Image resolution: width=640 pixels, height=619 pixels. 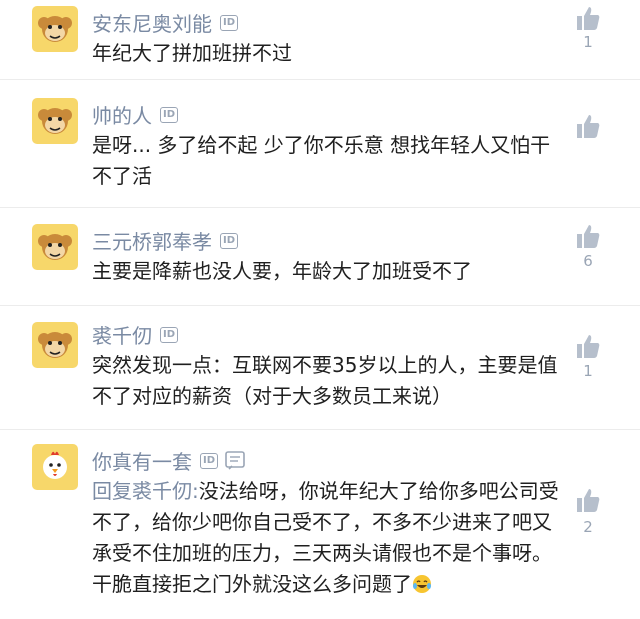 I want to click on comment-text: 是呀... 多了给不起 少了你不乐意 想找年轻人又怕干不了活, so click(x=321, y=160).